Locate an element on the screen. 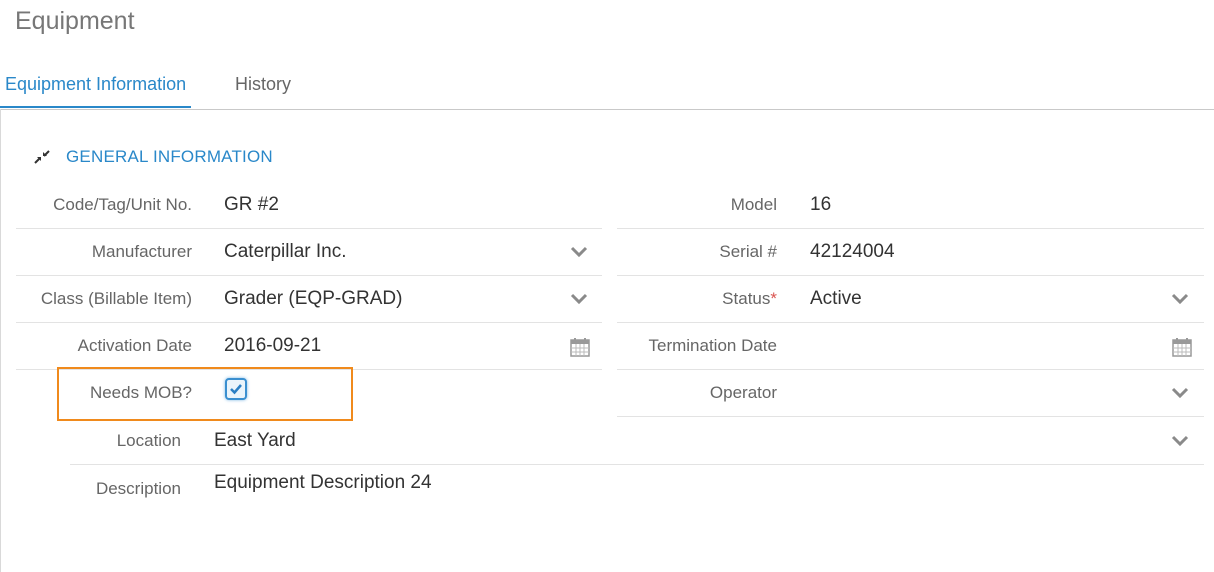 This screenshot has width=1214, height=572. manufacturer-label: Manufacturer is located at coordinates (141, 251).